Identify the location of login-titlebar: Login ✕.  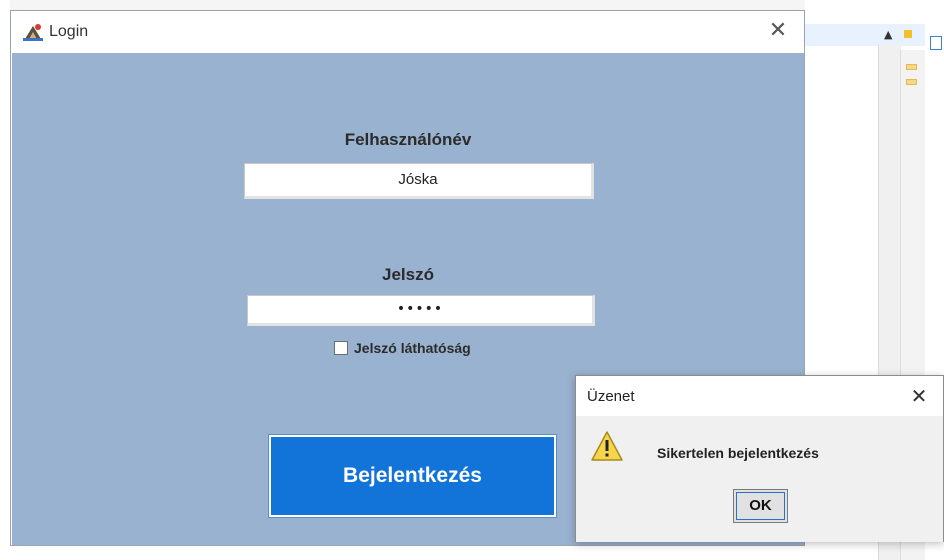
(407, 32).